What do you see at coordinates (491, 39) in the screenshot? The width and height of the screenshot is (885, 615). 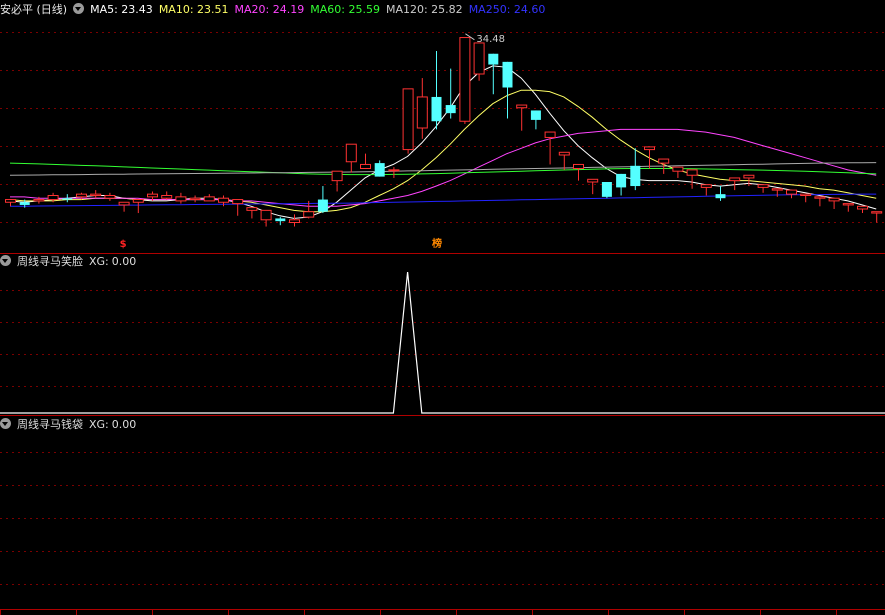 I see `peak-price-label: 34.48` at bounding box center [491, 39].